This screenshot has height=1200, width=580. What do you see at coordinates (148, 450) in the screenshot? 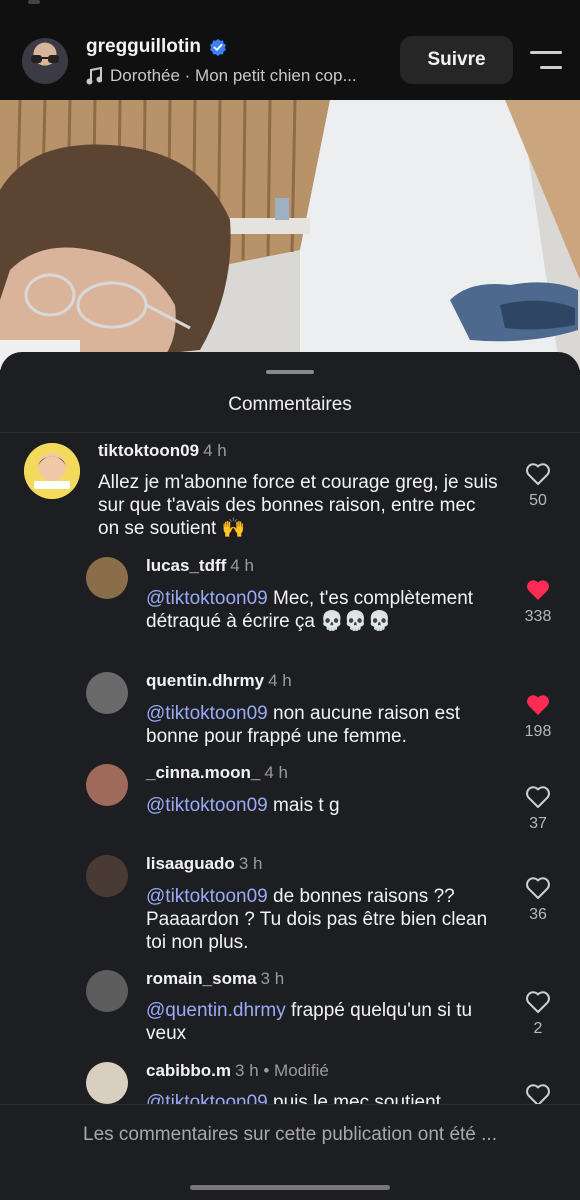
I see `comment-username: tiktoktoon09` at bounding box center [148, 450].